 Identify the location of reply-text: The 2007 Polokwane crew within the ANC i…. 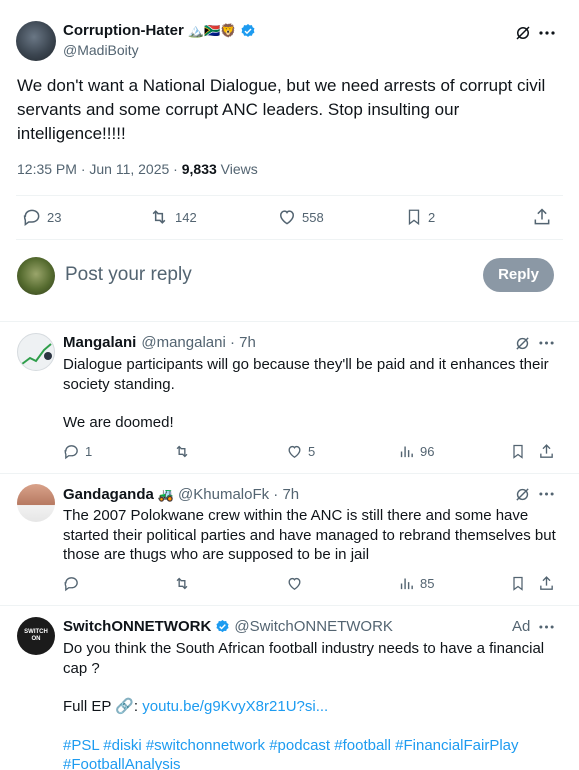
(313, 535).